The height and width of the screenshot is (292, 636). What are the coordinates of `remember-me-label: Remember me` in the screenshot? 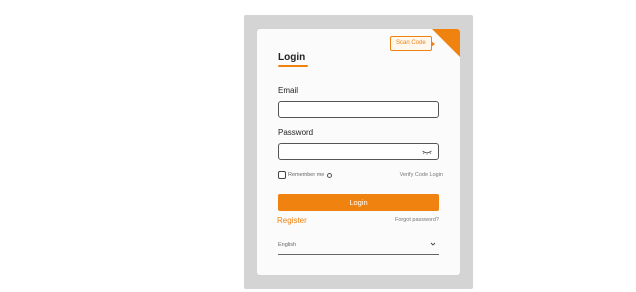 It's located at (306, 175).